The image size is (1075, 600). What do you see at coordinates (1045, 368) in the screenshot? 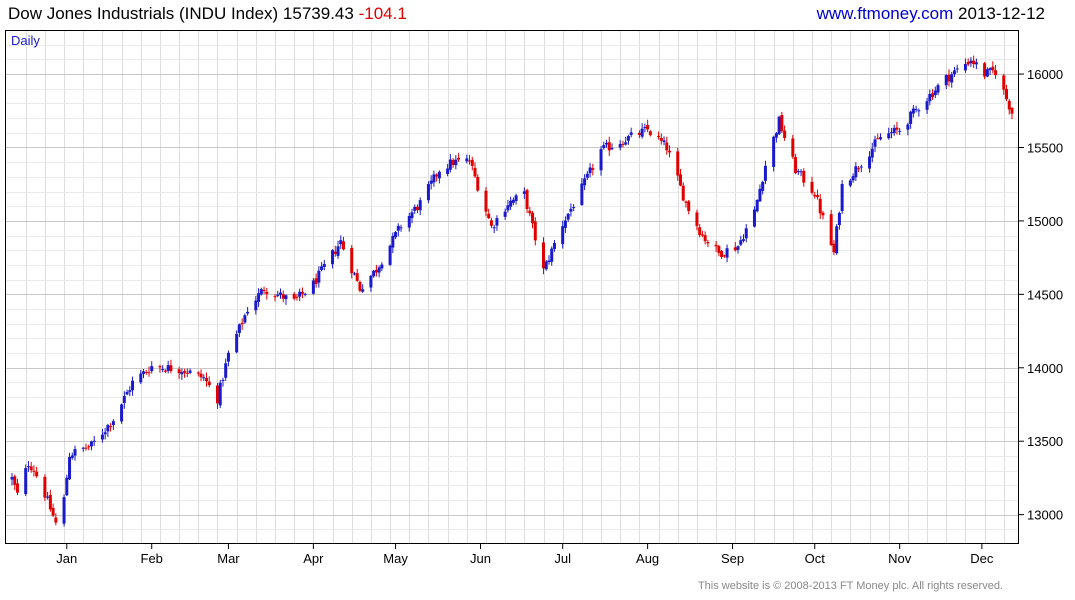
I see `y-tick-label: 14000` at bounding box center [1045, 368].